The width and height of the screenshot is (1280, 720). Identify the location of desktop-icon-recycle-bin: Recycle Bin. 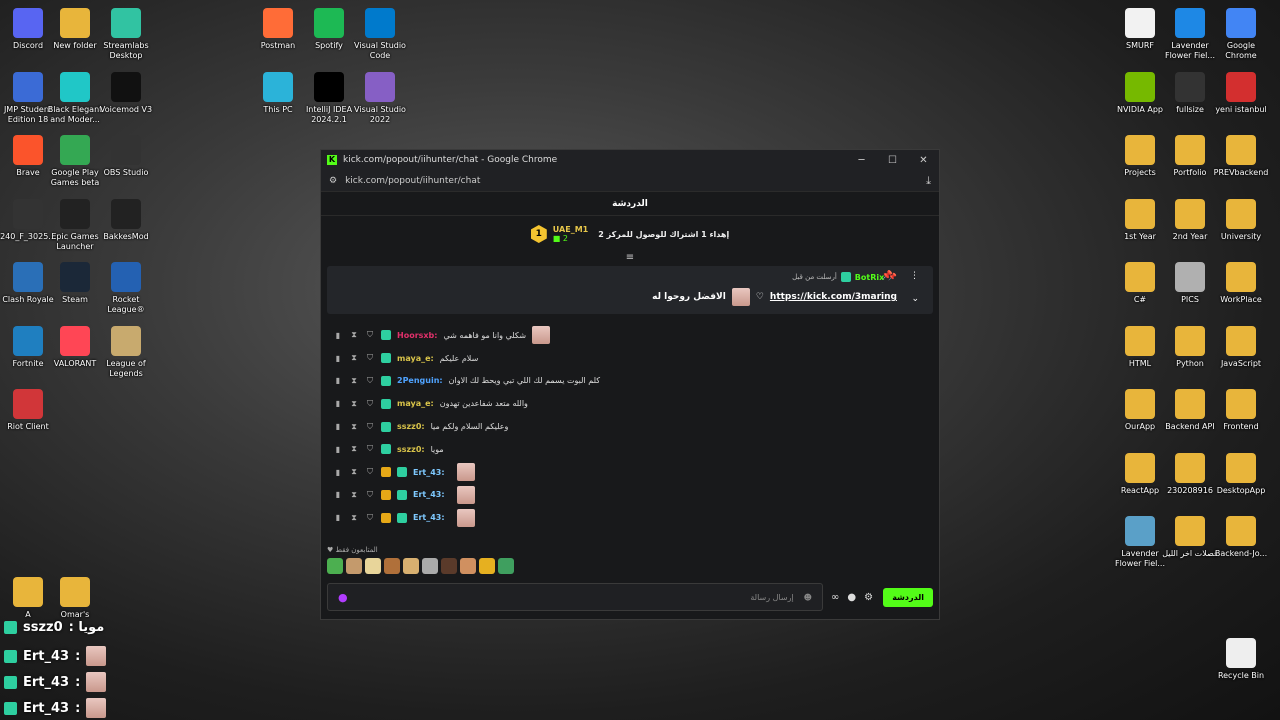
(1241, 657).